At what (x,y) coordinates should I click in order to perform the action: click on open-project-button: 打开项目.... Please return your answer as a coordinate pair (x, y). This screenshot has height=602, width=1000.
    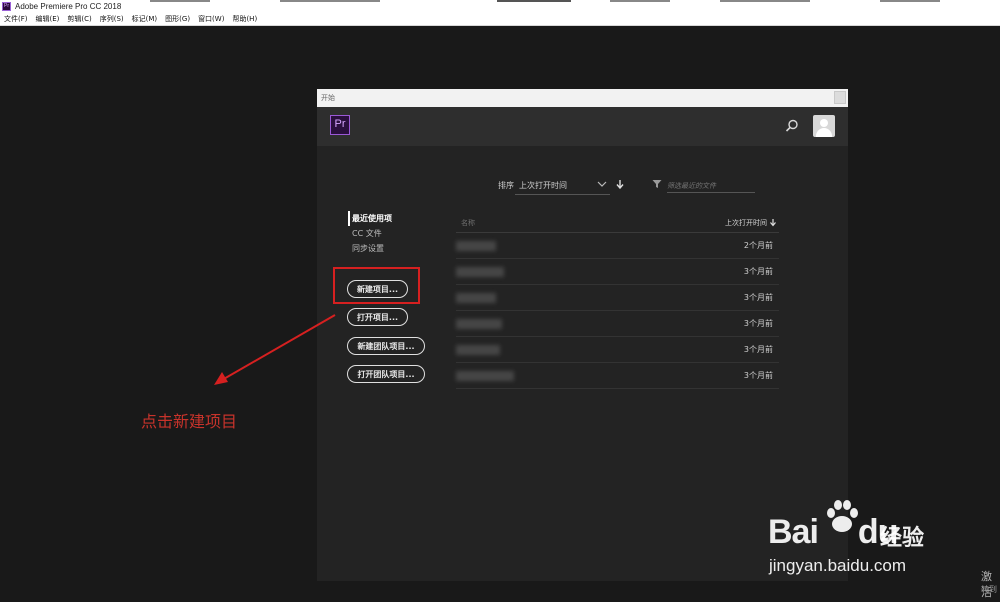
    Looking at the image, I should click on (377, 317).